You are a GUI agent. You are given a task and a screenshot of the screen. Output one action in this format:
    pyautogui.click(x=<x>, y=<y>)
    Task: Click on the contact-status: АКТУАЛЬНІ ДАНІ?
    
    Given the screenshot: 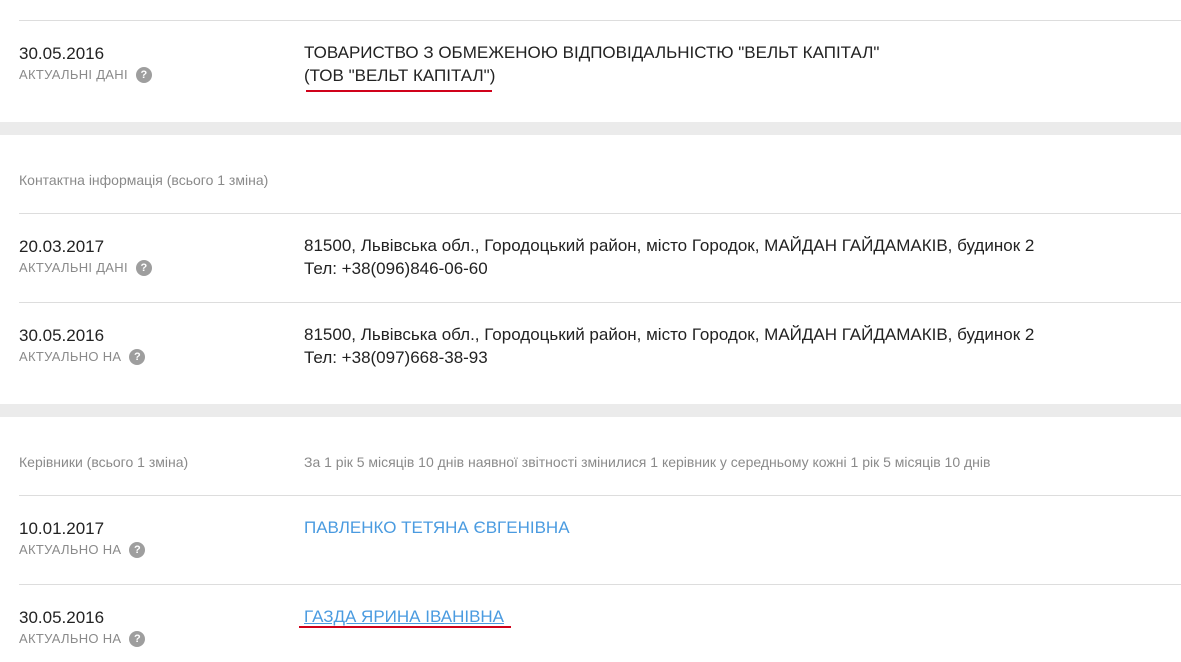 What is the action you would take?
    pyautogui.click(x=85, y=268)
    